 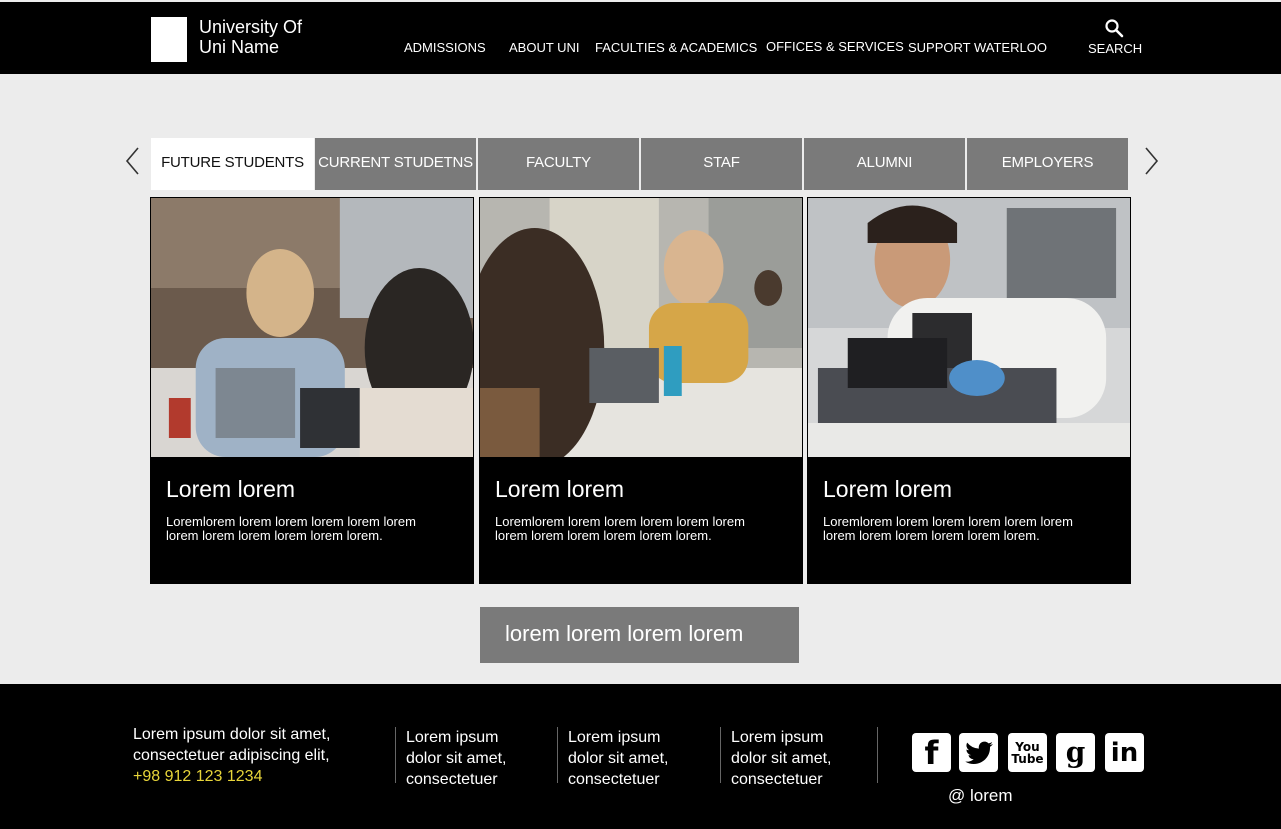 I want to click on youtube-icon: You Tube, so click(x=1027, y=752).